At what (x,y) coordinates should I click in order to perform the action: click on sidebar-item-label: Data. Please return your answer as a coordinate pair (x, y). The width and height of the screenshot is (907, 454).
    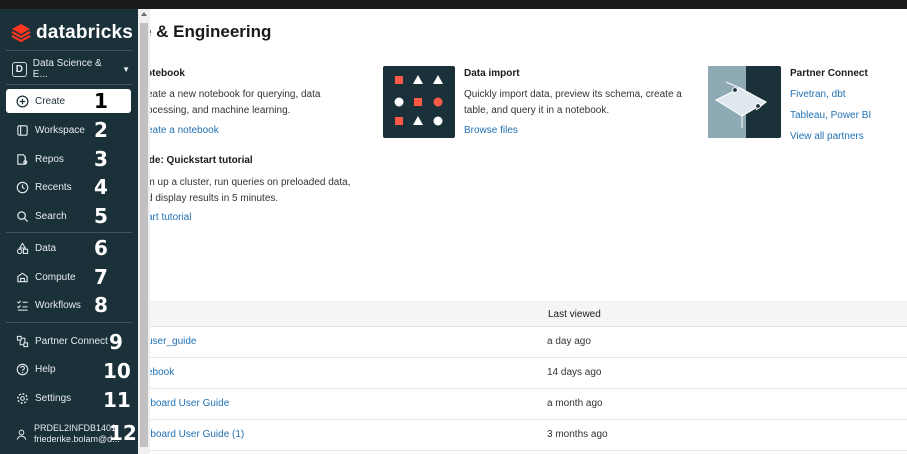
    Looking at the image, I should click on (46, 248).